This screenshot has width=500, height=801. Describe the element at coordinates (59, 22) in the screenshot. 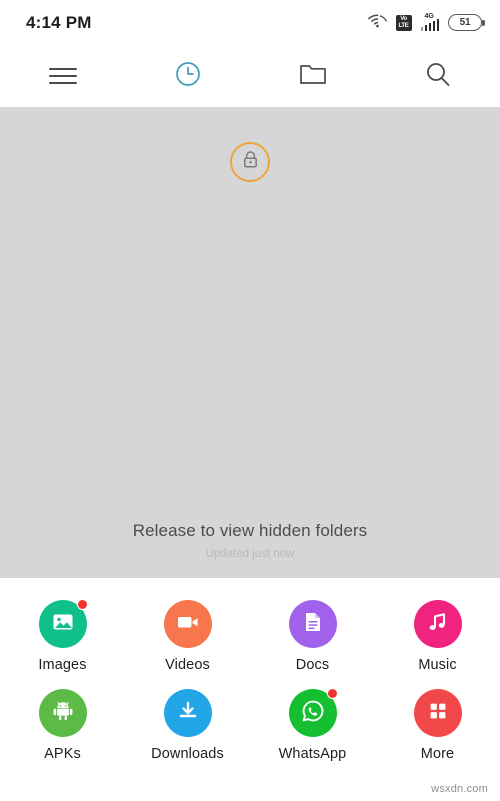

I see `status-bar-clock: 4:14 PM` at that location.